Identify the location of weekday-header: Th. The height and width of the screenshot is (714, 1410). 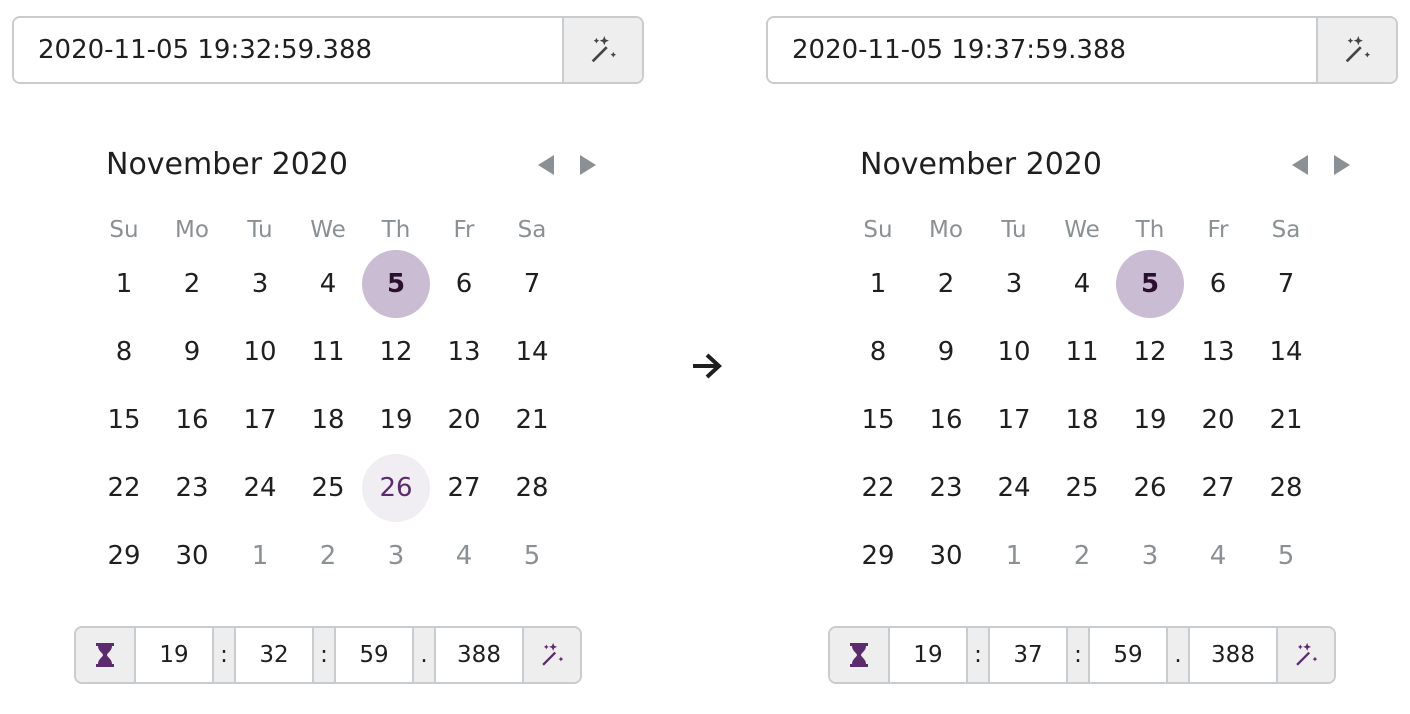
(1150, 230).